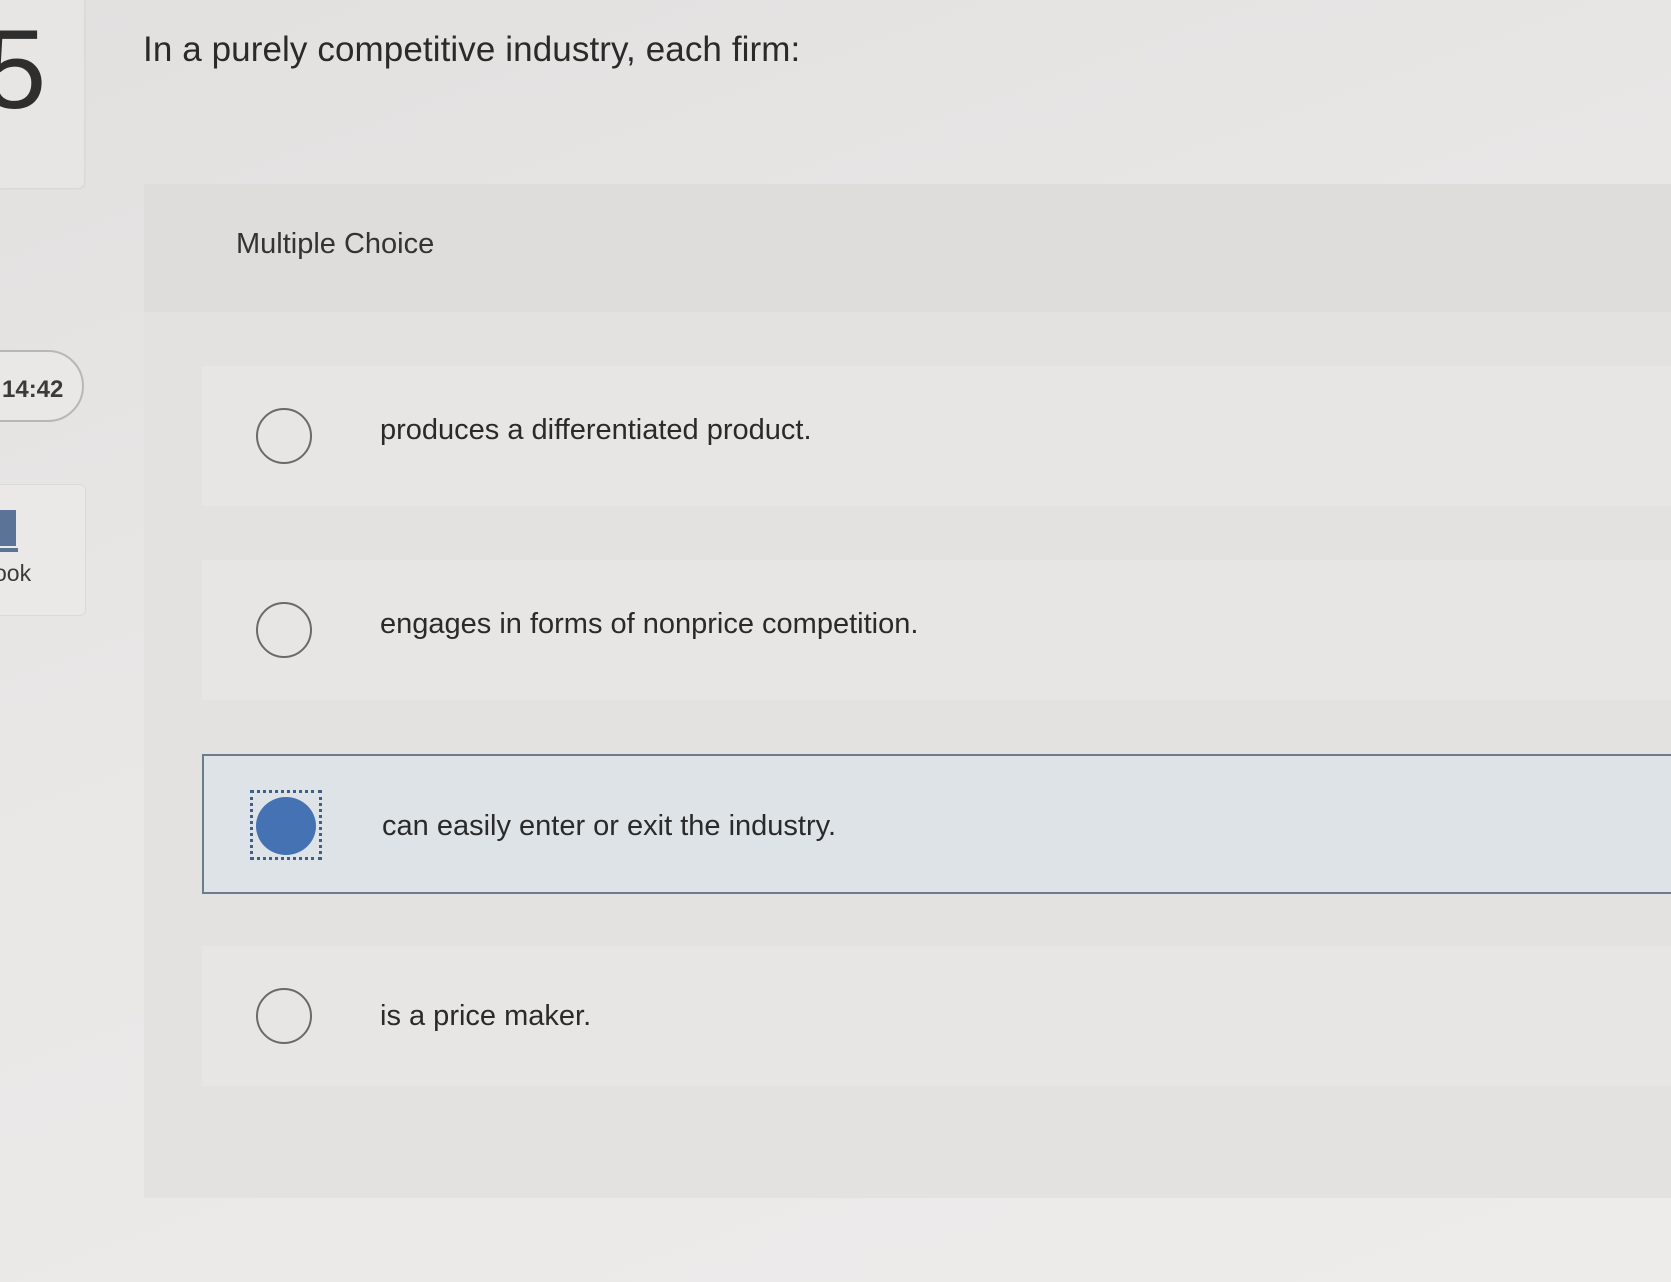  I want to click on choice-option-3: can easily enter or exit the industry., so click(936, 824).